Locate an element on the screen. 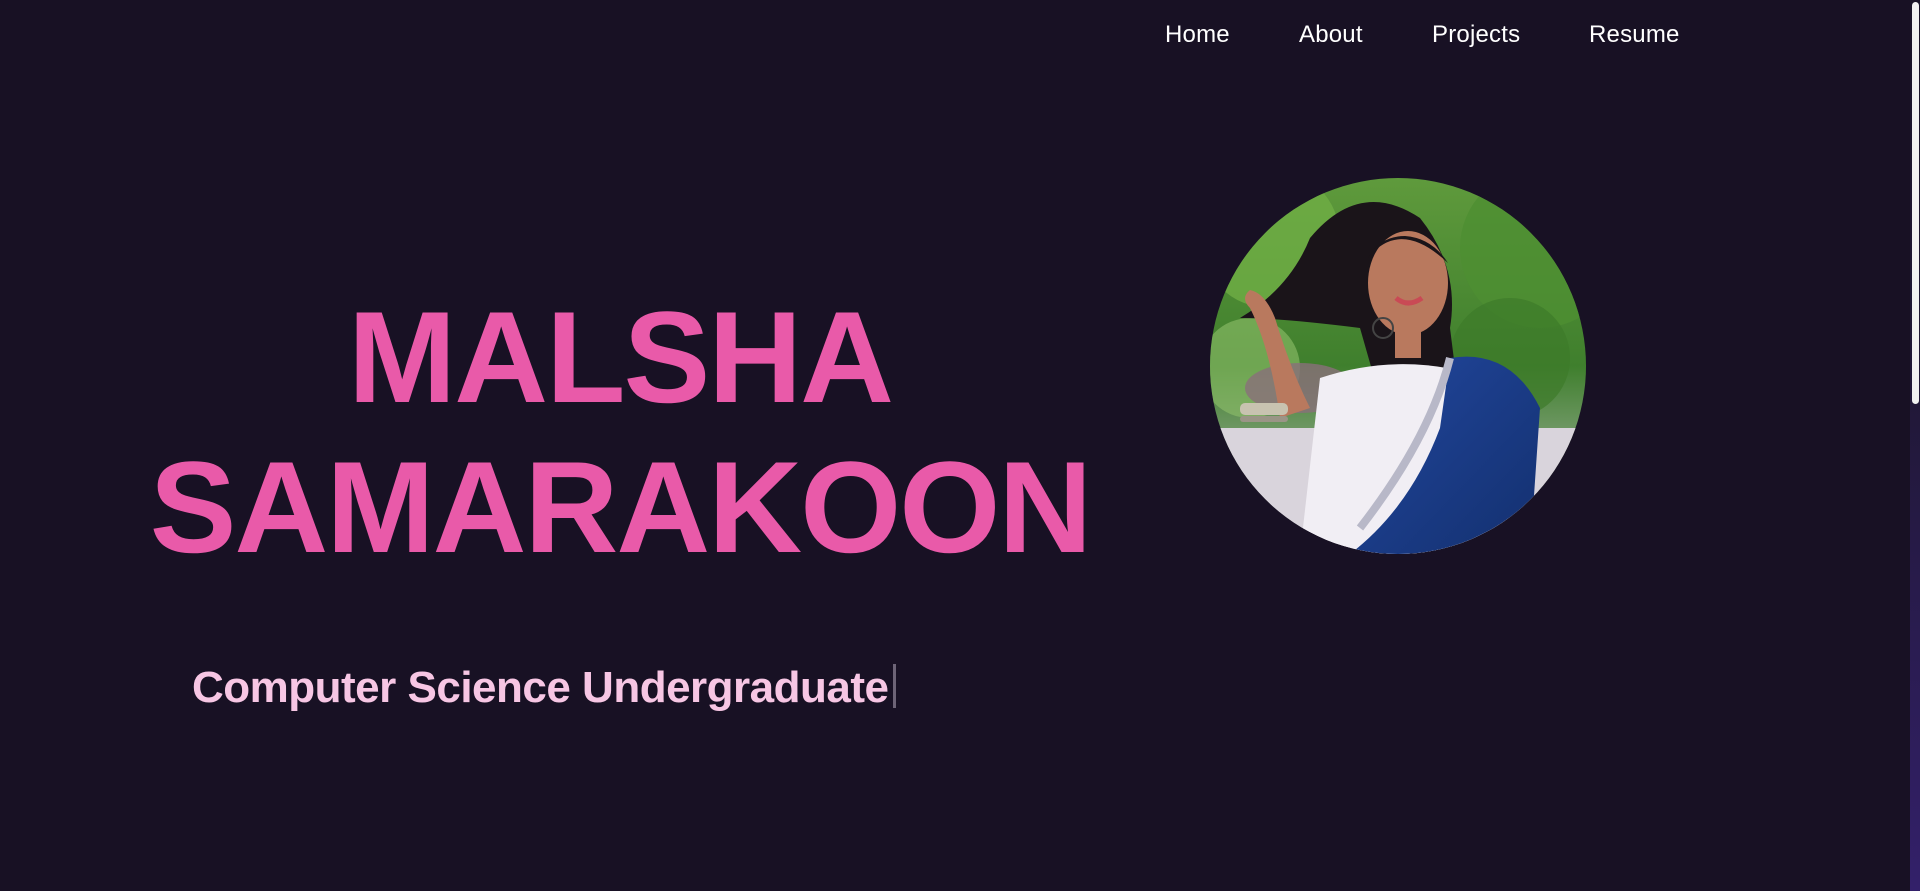  page-scrollbar is located at coordinates (1915, 445).